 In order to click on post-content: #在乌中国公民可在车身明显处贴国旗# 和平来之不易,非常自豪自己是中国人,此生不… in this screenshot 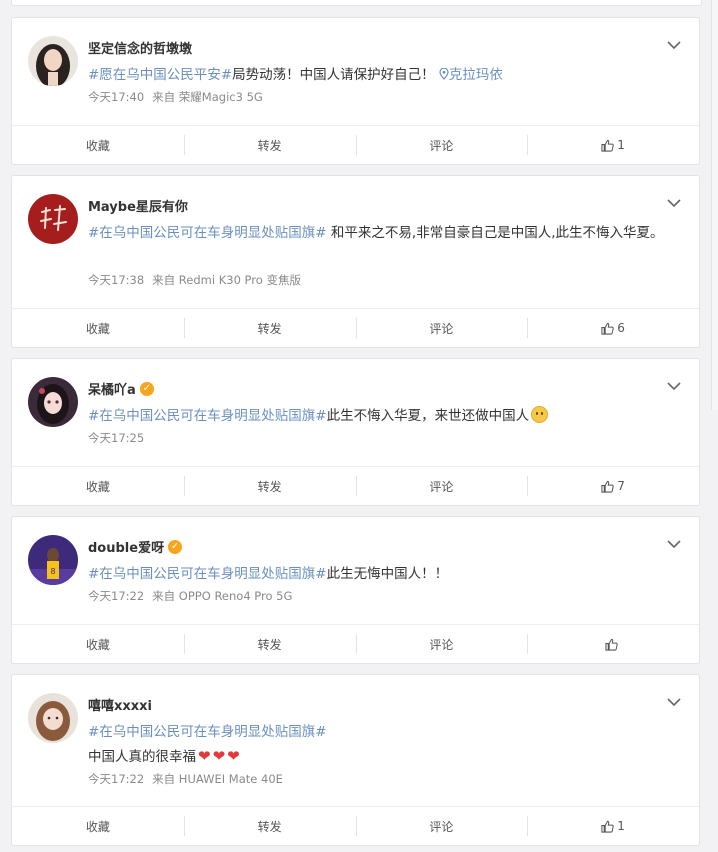, I will do `click(384, 233)`.